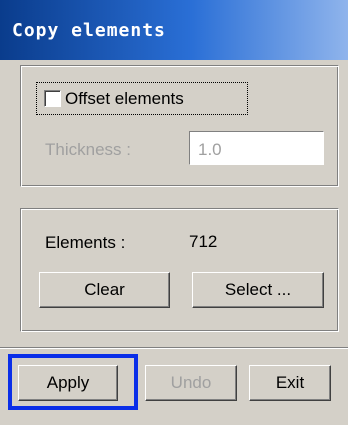 The width and height of the screenshot is (348, 425). I want to click on undo-button: Undo, so click(191, 383).